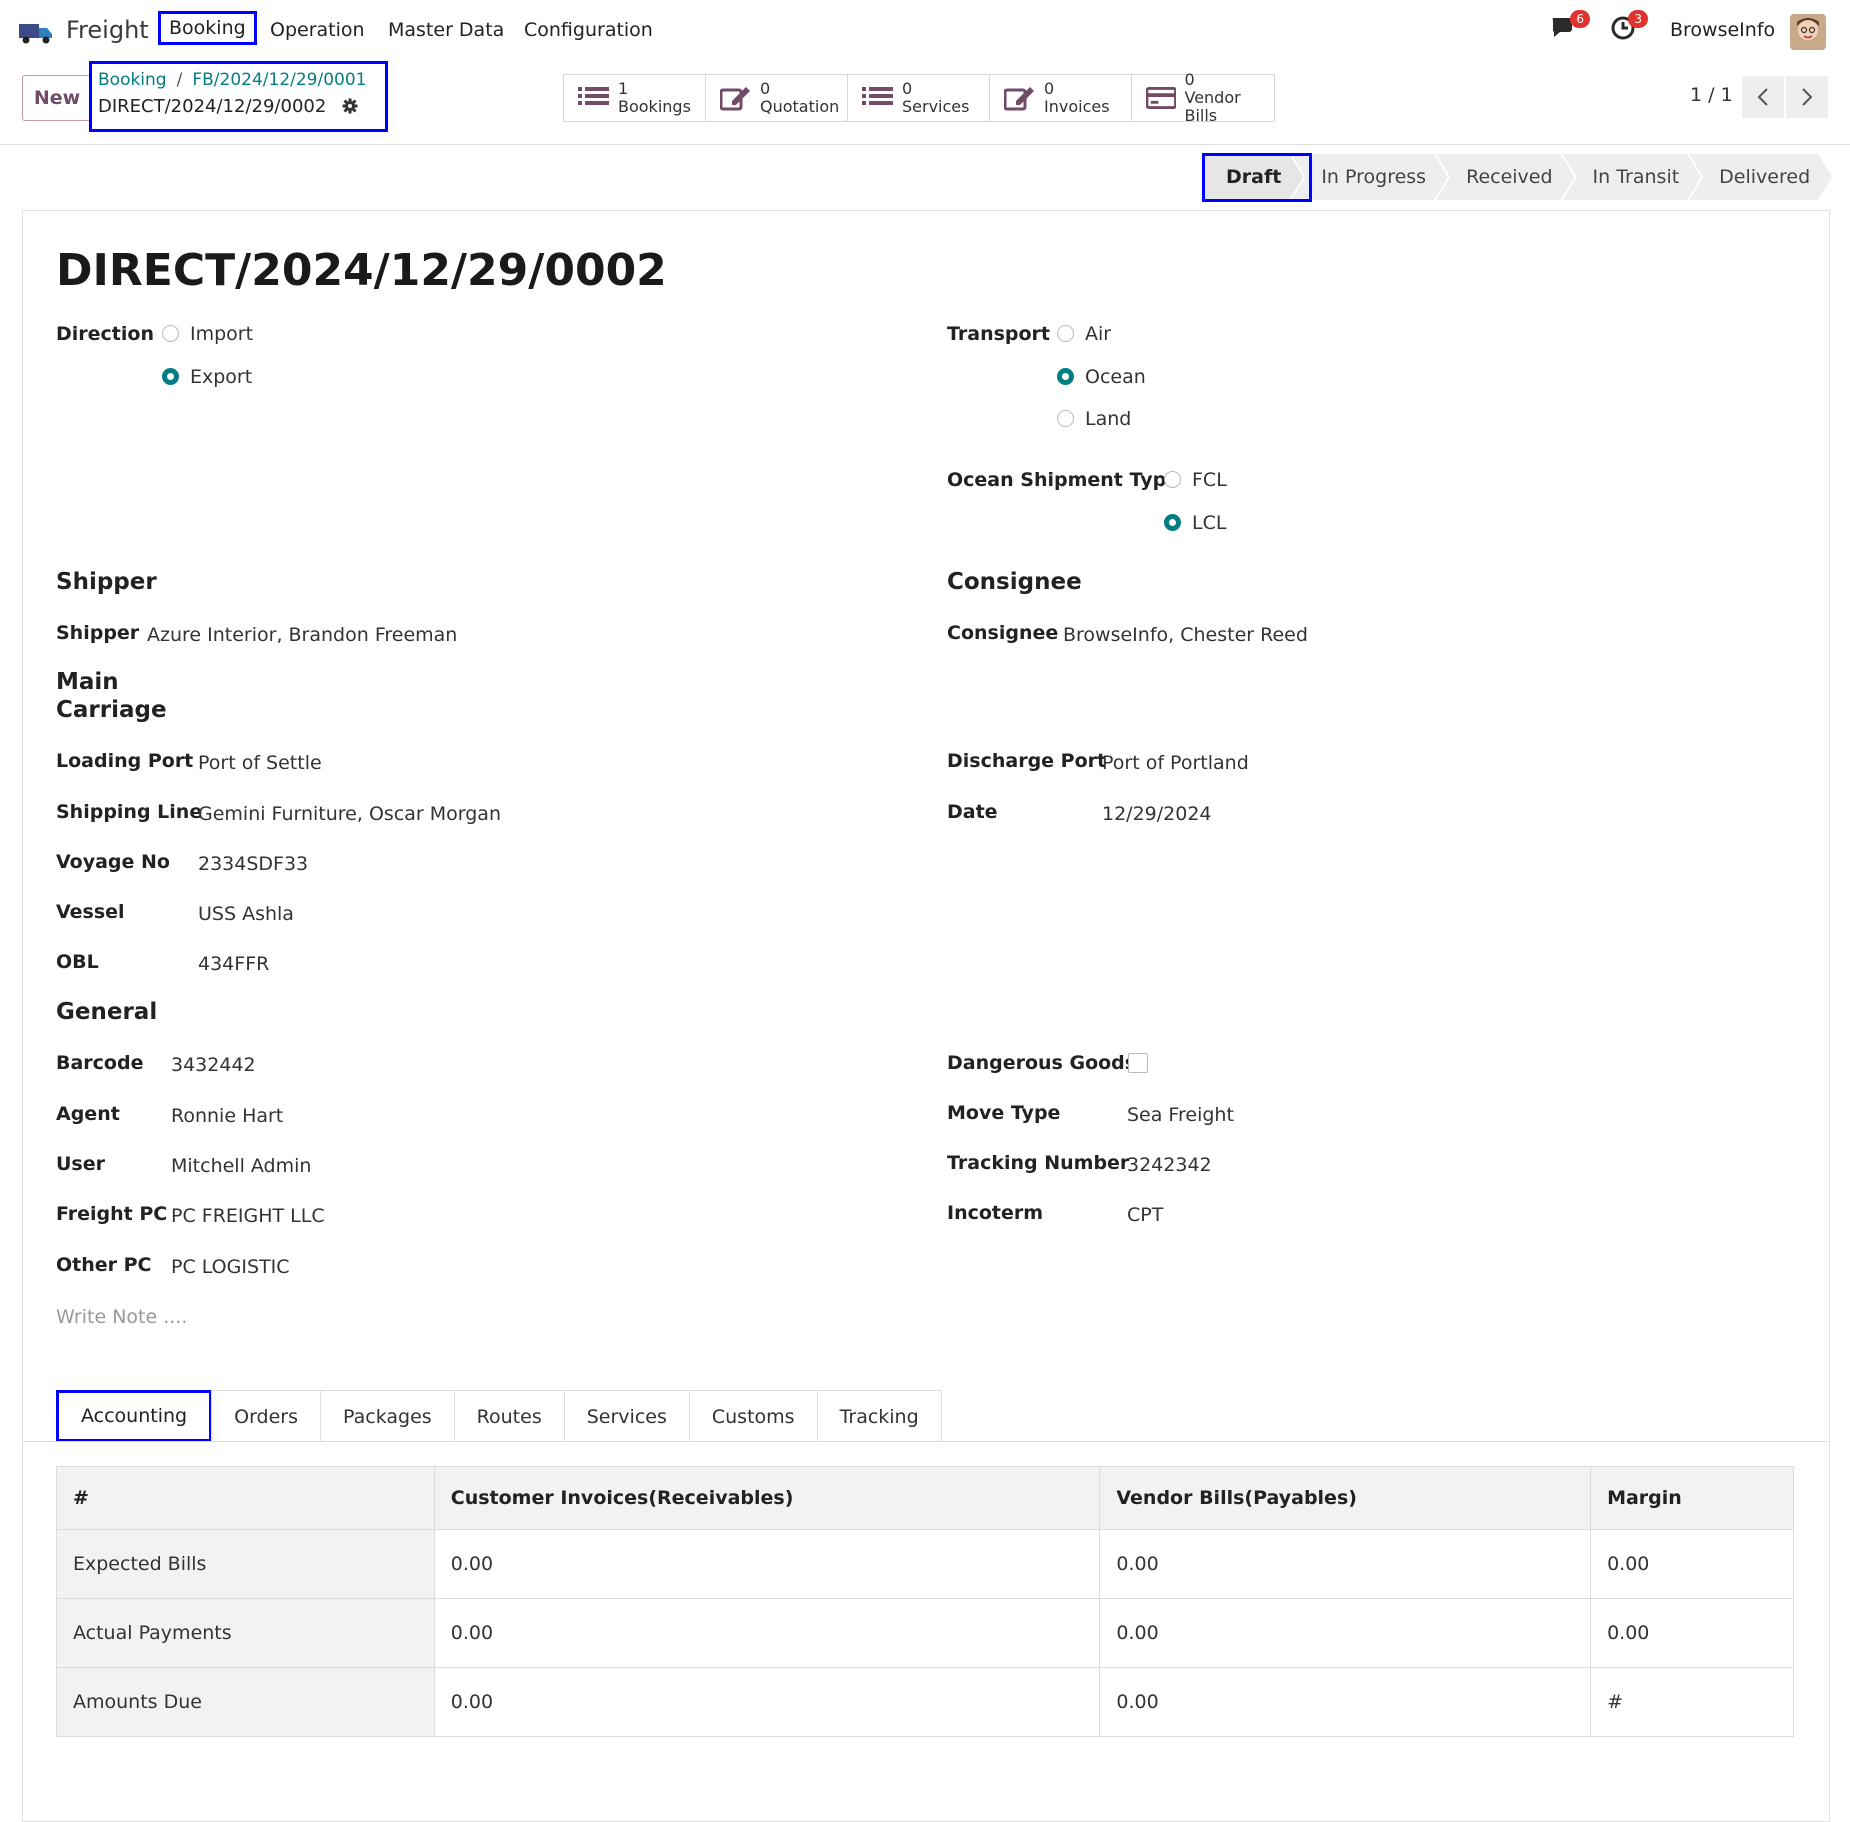  Describe the element at coordinates (1722, 30) in the screenshot. I see `user-company-name: BrowseInfo` at that location.